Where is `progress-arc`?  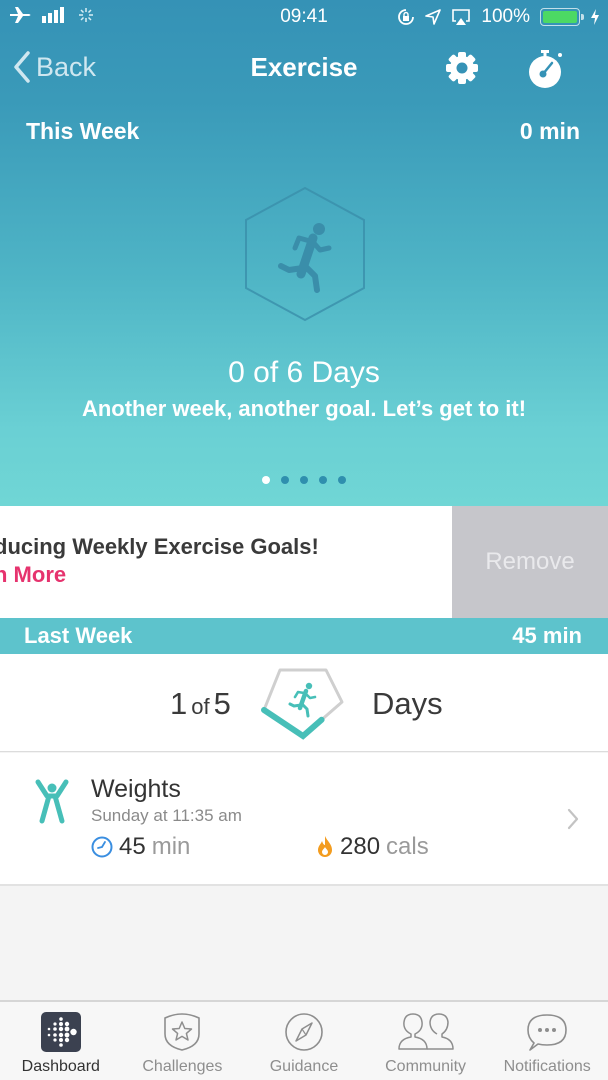 progress-arc is located at coordinates (293, 723).